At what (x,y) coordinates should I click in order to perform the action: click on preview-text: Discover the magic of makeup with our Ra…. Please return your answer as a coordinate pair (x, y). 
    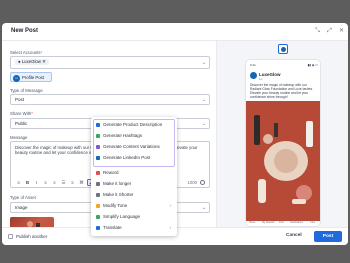
    Looking at the image, I should click on (282, 91).